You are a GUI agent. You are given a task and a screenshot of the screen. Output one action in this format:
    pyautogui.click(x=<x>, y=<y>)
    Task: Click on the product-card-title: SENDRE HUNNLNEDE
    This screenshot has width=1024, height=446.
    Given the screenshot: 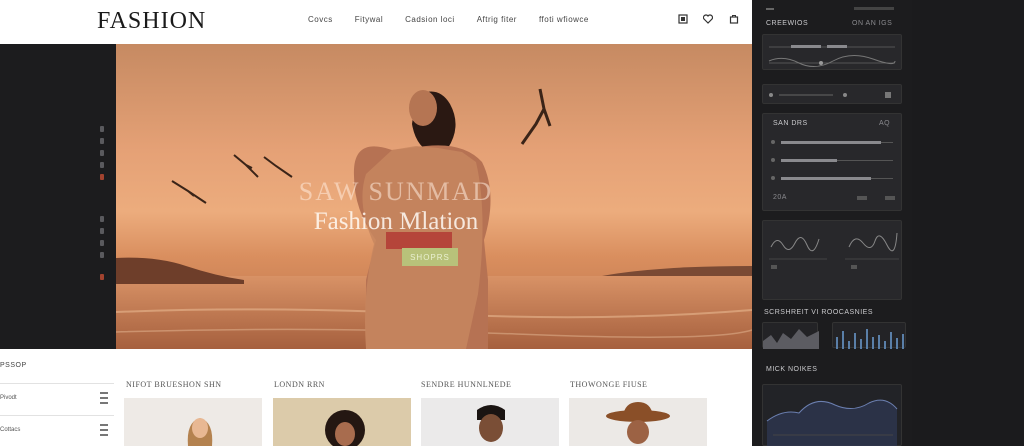 What is the action you would take?
    pyautogui.click(x=466, y=384)
    